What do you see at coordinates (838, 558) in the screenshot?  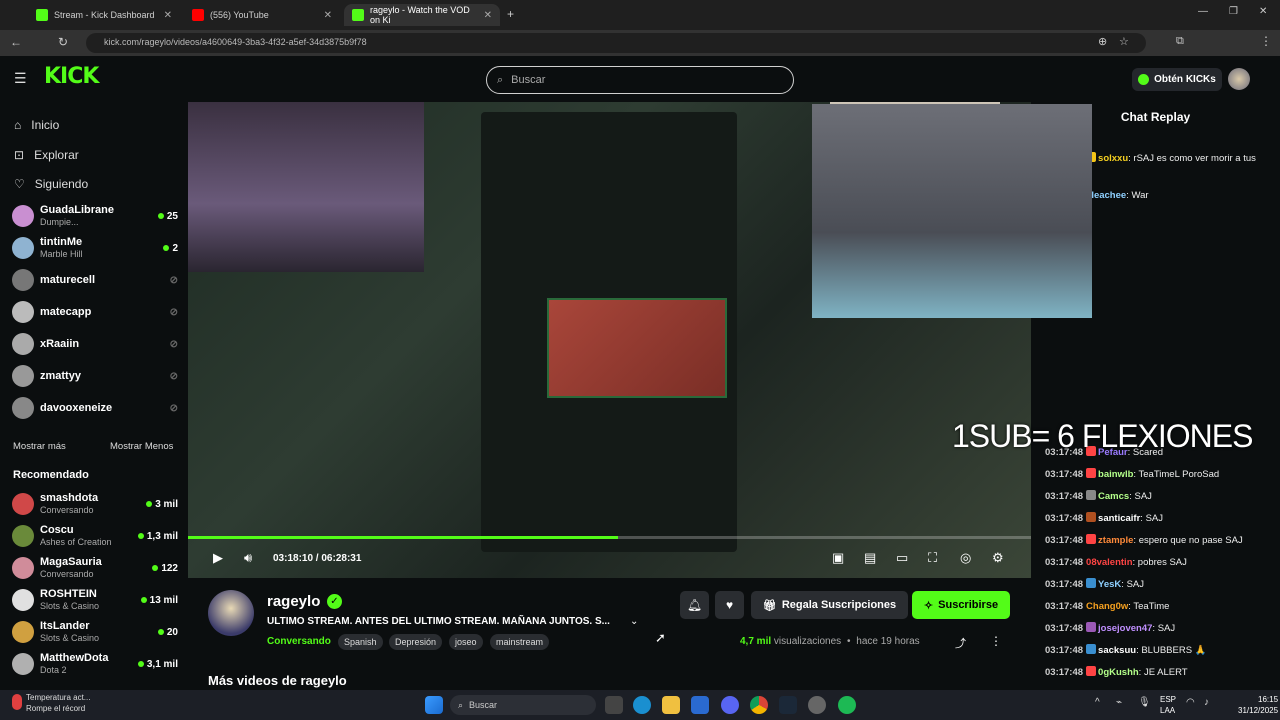 I see `clip-icon: ▣` at bounding box center [838, 558].